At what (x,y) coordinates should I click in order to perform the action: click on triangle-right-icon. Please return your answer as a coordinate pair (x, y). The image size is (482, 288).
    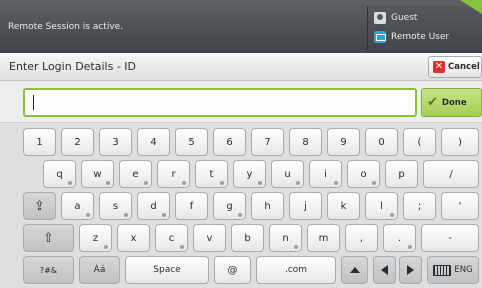
    Looking at the image, I should click on (410, 270).